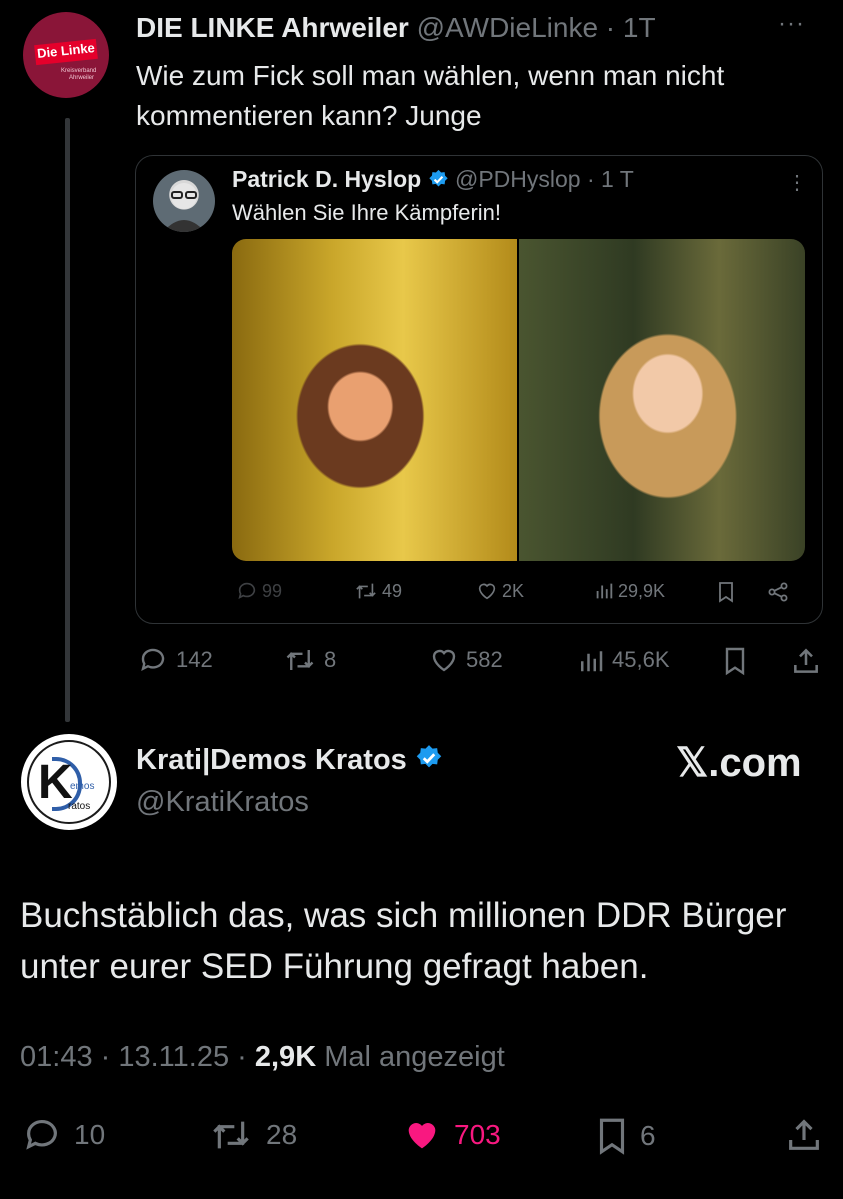  What do you see at coordinates (272, 27) in the screenshot?
I see `author-name: DIE LINKE Ahrweiler` at bounding box center [272, 27].